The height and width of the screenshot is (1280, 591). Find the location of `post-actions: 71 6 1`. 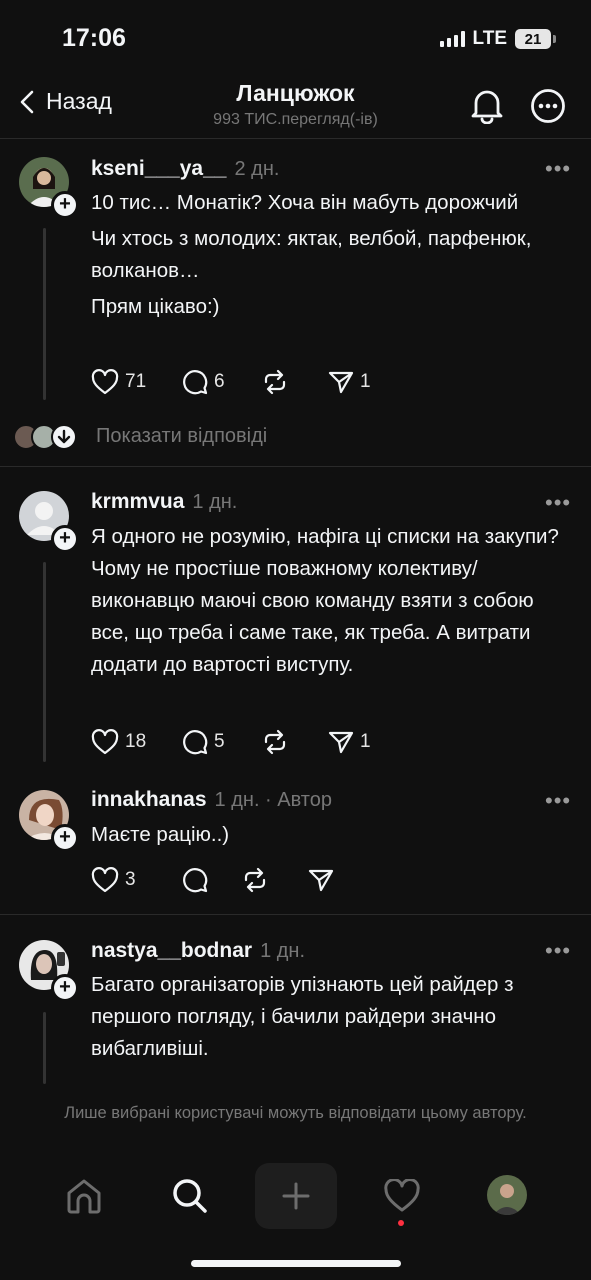

post-actions: 71 6 1 is located at coordinates (231, 382).